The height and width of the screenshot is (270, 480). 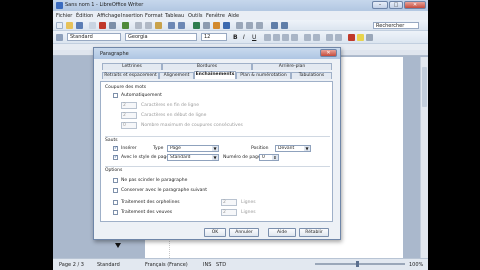 I want to click on menu-fenetre: Fenêtre, so click(x=215, y=16).